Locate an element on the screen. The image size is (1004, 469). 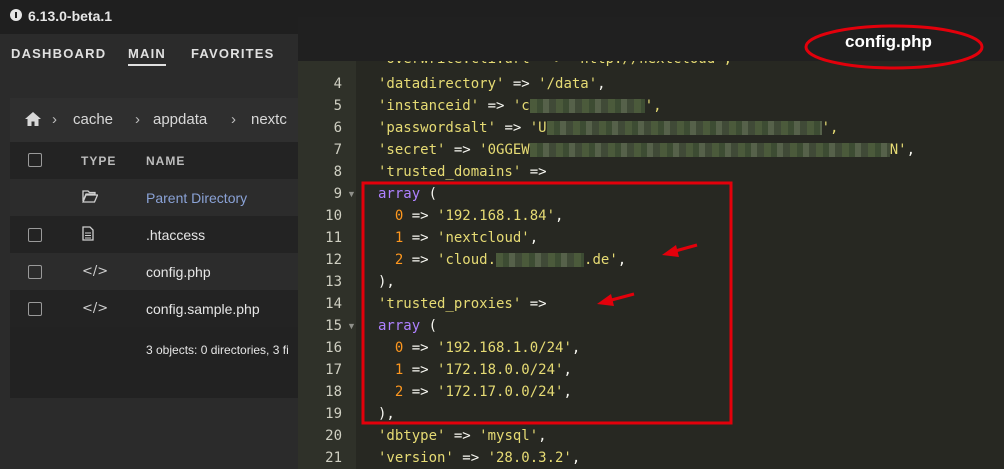
editor-filename: config.php is located at coordinates (888, 41).